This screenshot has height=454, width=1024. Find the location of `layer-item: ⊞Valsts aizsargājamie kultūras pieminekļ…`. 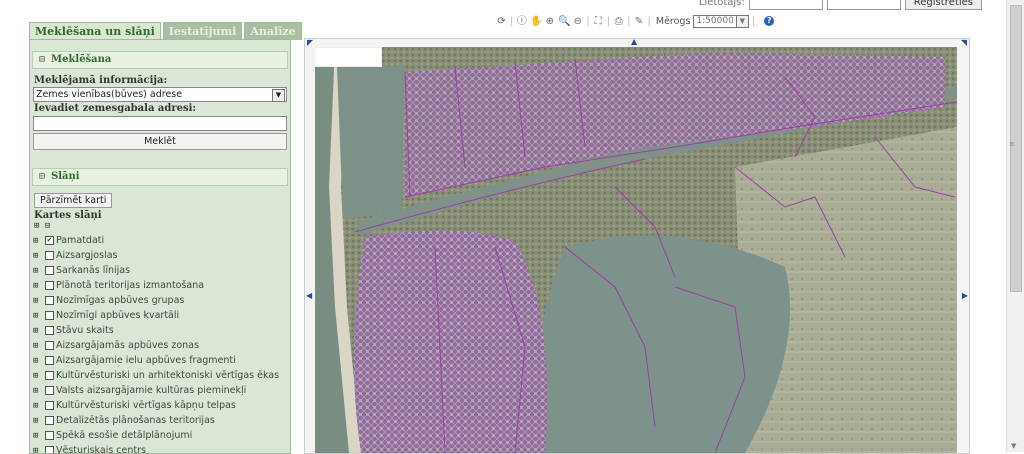

layer-item: ⊞Valsts aizsargājamie kultūras pieminekļ… is located at coordinates (161, 390).